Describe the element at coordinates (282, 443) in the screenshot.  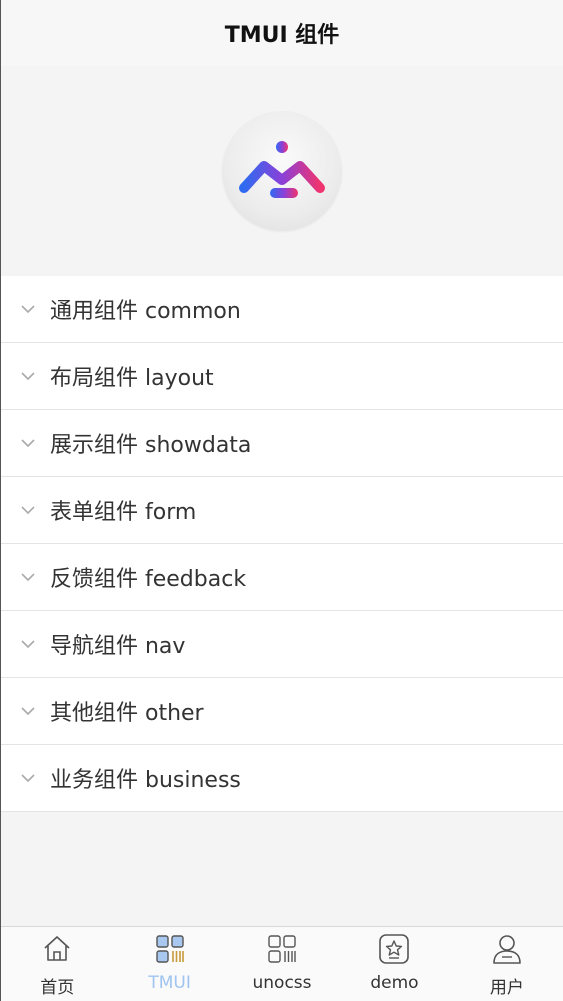
I see `list-item-showdata: 展示组件 showdata` at that location.